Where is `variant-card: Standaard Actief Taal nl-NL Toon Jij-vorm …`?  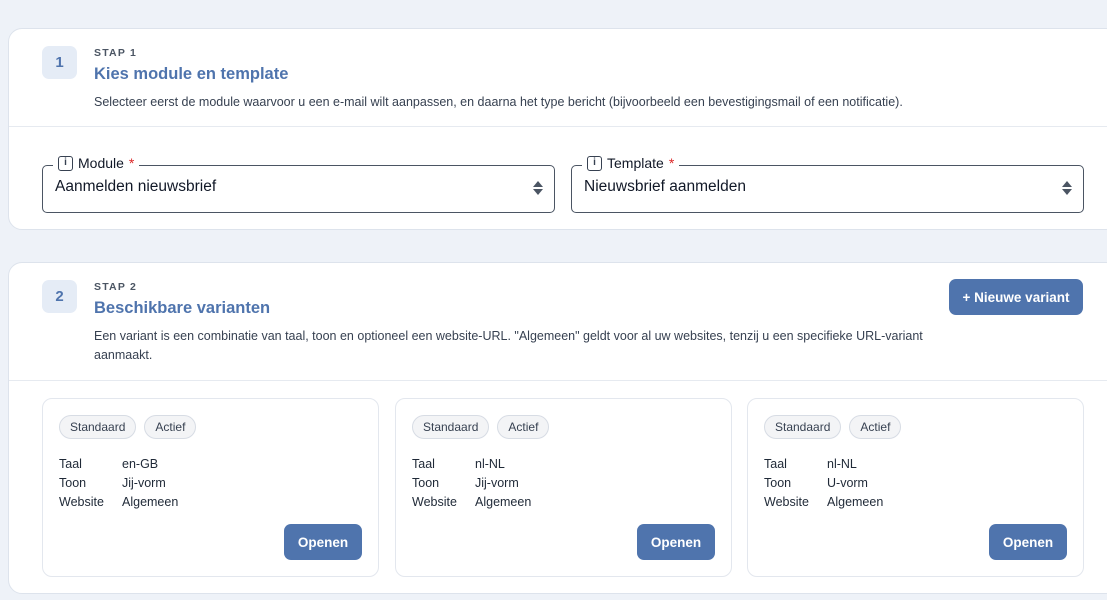
variant-card: Standaard Actief Taal nl-NL Toon Jij-vorm … is located at coordinates (563, 487).